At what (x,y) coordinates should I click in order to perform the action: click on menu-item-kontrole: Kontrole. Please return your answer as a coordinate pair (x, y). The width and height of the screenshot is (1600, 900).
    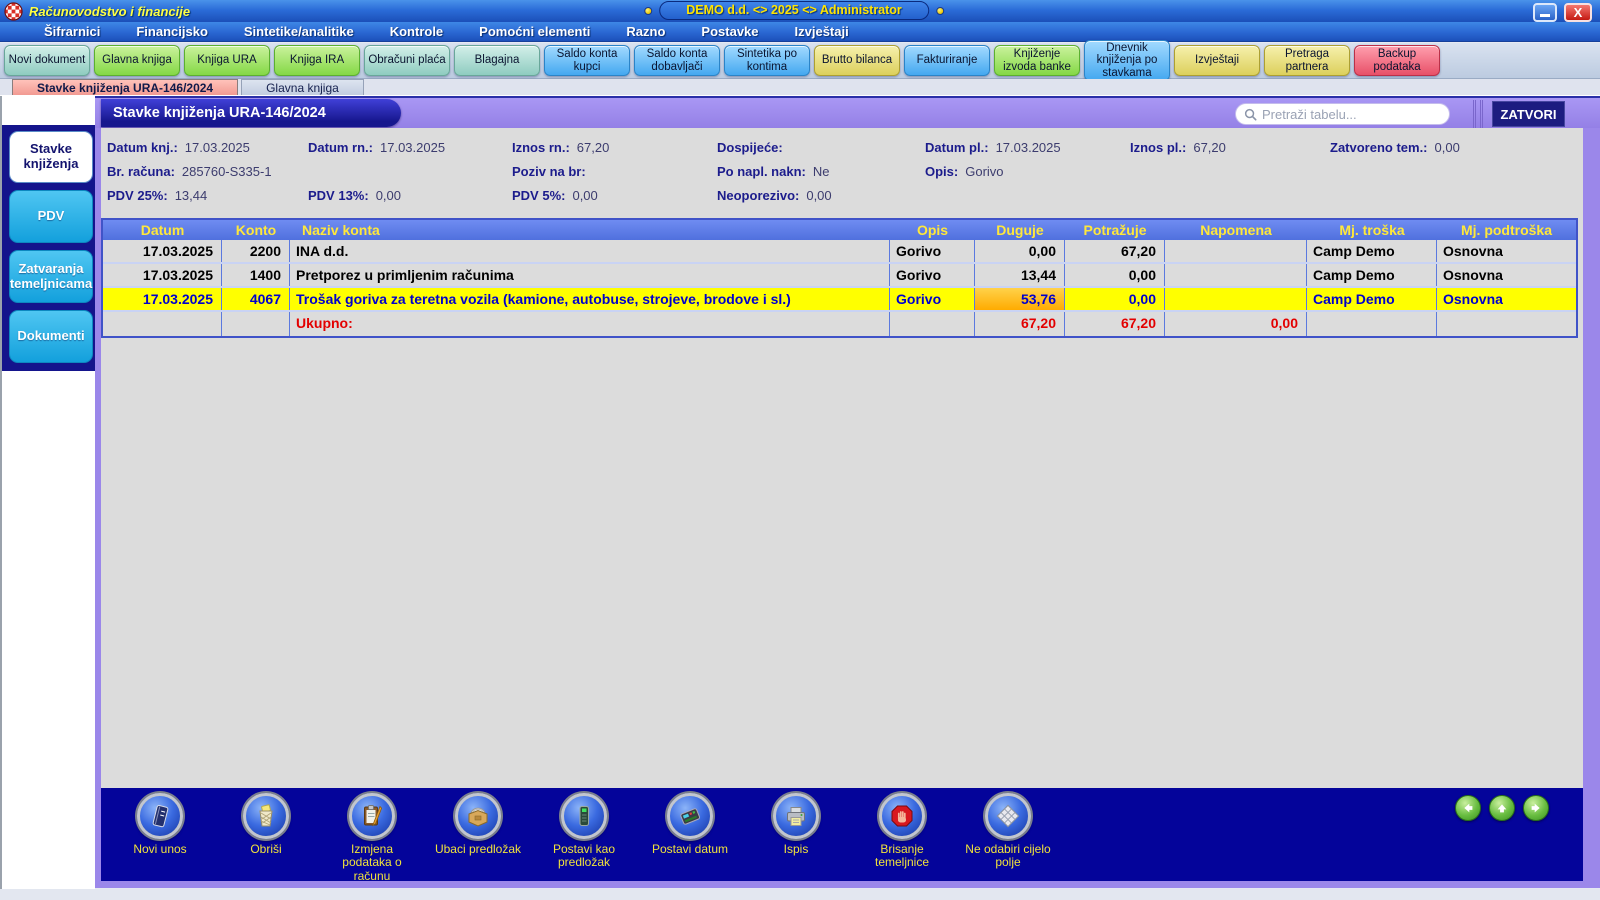
    Looking at the image, I should click on (416, 31).